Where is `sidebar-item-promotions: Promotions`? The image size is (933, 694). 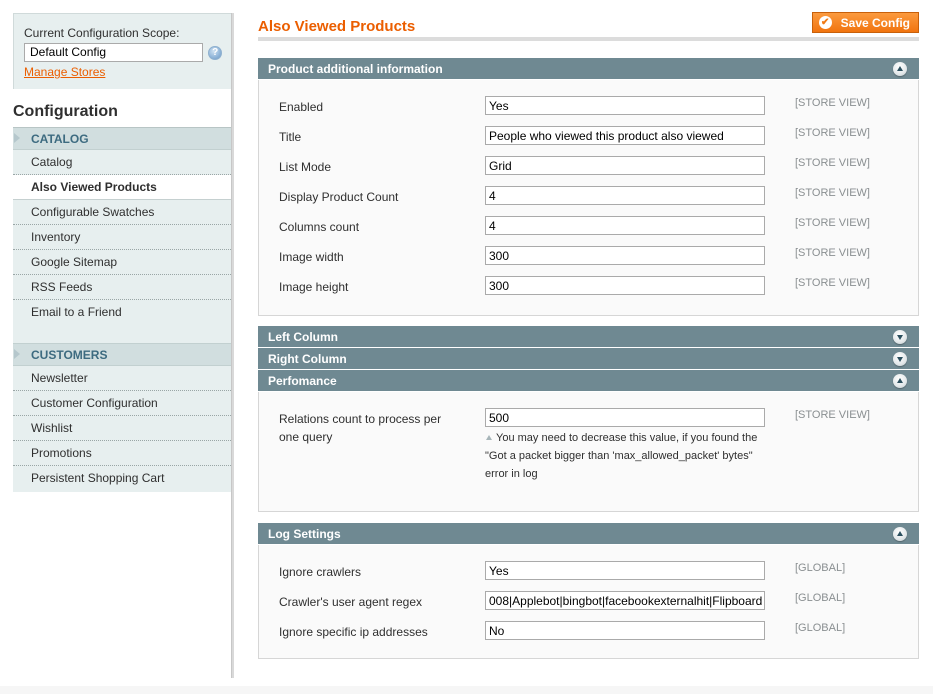 sidebar-item-promotions: Promotions is located at coordinates (123, 453).